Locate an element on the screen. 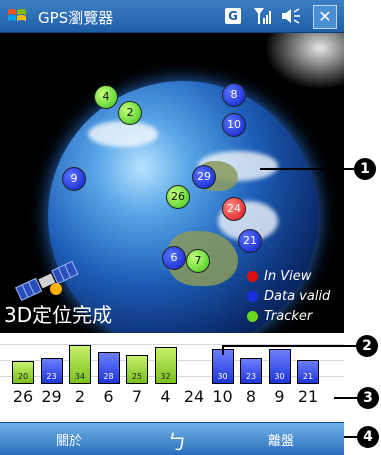 The image size is (381, 455). prn-row: 26 29 2 6 7 4 24 10 8 9 21 is located at coordinates (172, 398).